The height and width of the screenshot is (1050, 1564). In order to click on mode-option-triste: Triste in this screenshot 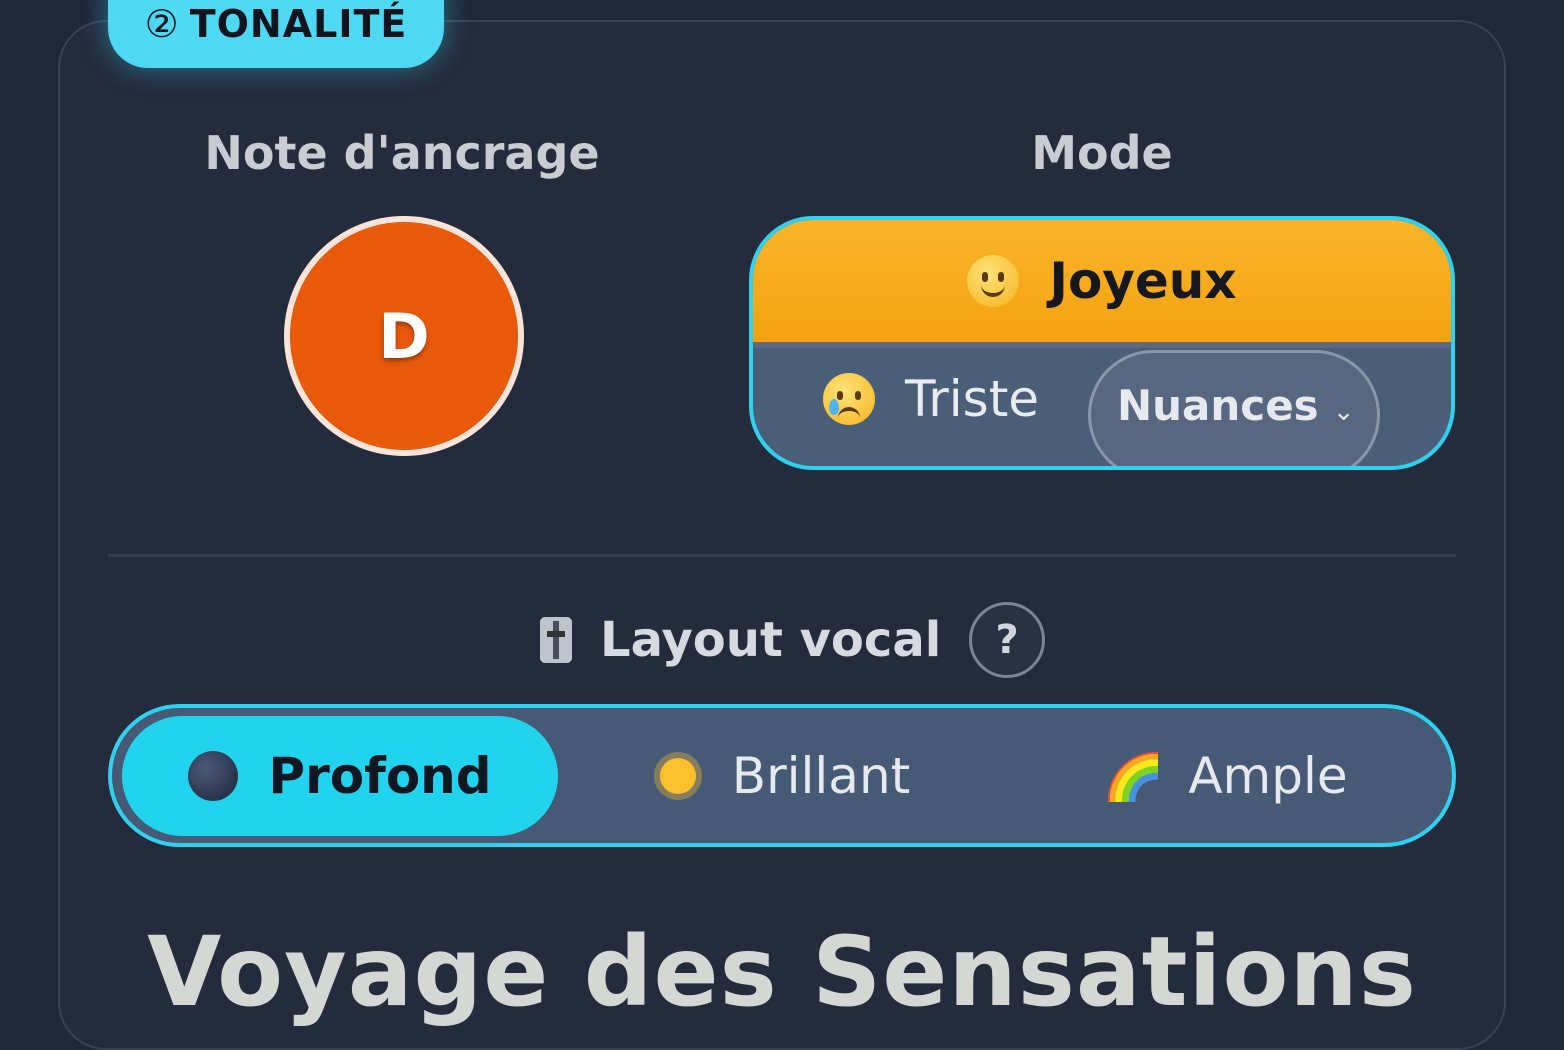, I will do `click(931, 399)`.